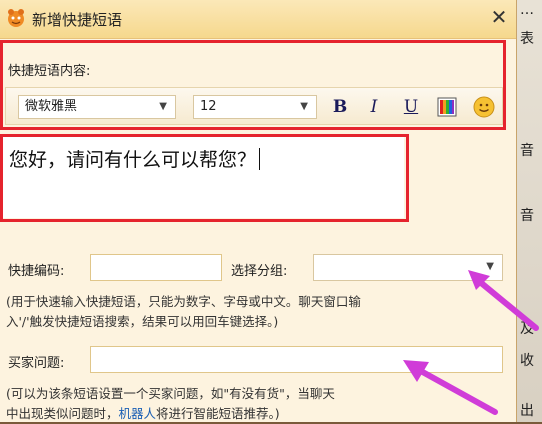  What do you see at coordinates (259, 271) in the screenshot?
I see `group-label: 选择分组:` at bounding box center [259, 271].